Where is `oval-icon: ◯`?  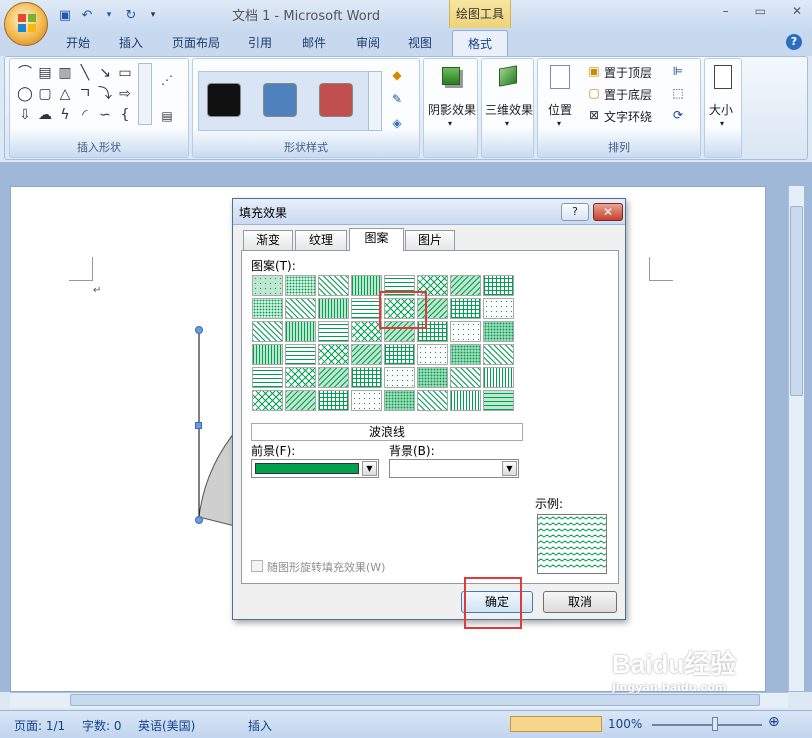
oval-icon: ◯ is located at coordinates (25, 94).